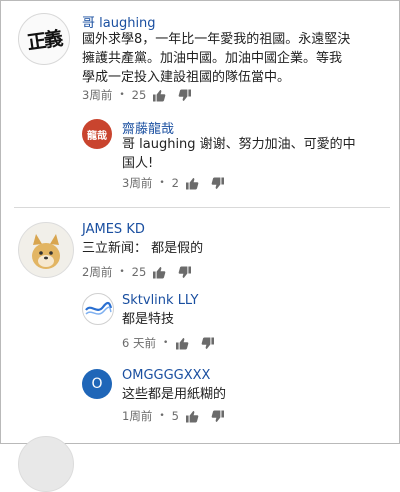 This screenshot has width=400, height=492. What do you see at coordinates (166, 375) in the screenshot?
I see `reply-author: OMGGGGXXX` at bounding box center [166, 375].